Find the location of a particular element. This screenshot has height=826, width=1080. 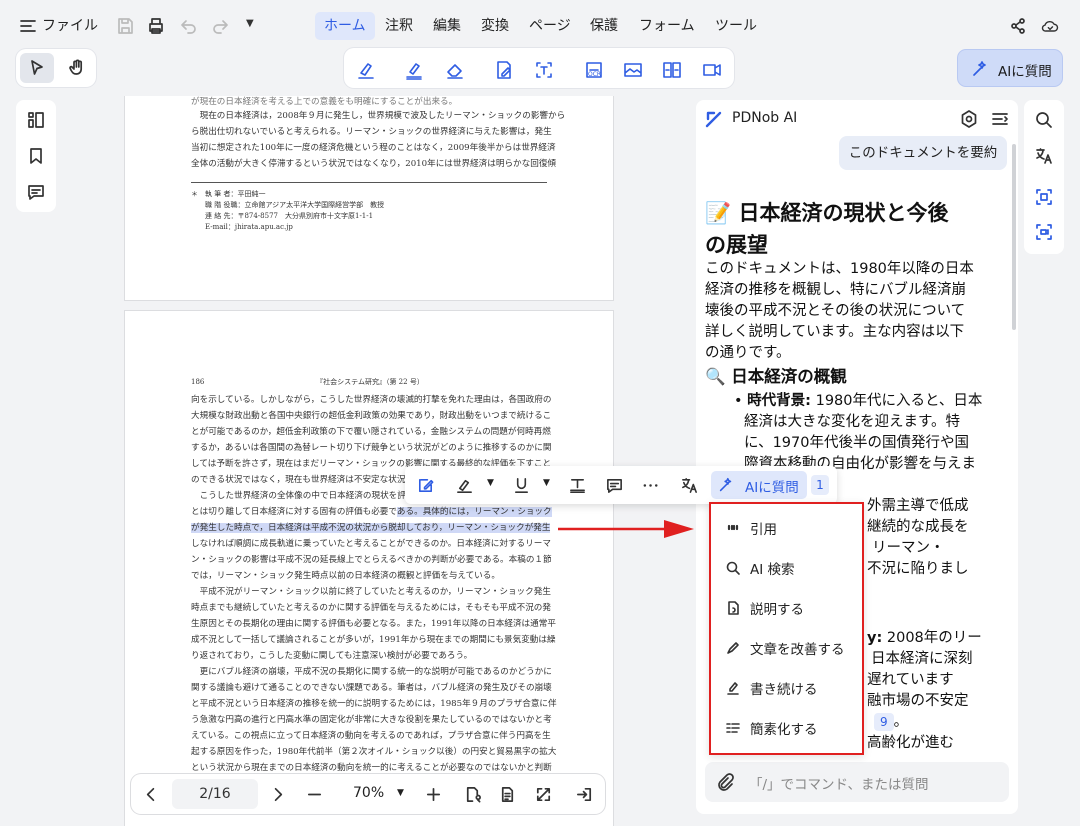

fullscreen-icon is located at coordinates (543, 794).